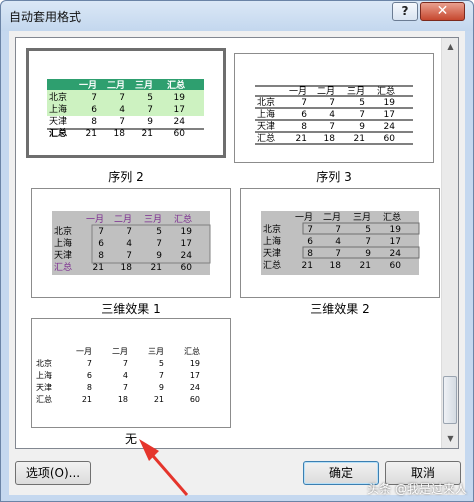 This screenshot has width=474, height=502. I want to click on annotation-arrow, so click(164, 467).